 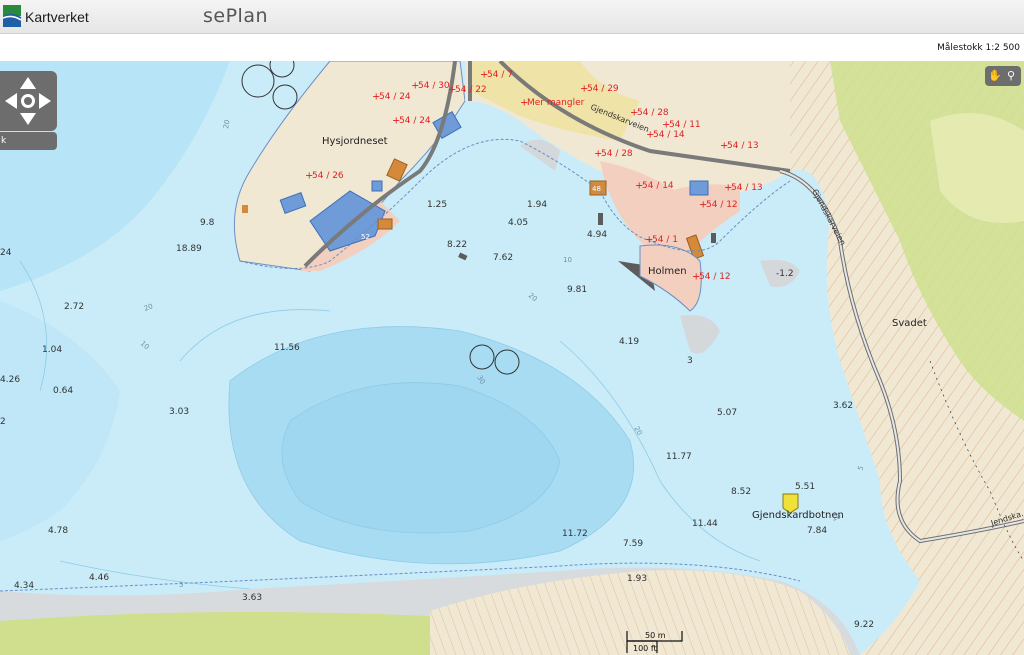 I want to click on depth-sounding: 4.46, so click(x=99, y=578).